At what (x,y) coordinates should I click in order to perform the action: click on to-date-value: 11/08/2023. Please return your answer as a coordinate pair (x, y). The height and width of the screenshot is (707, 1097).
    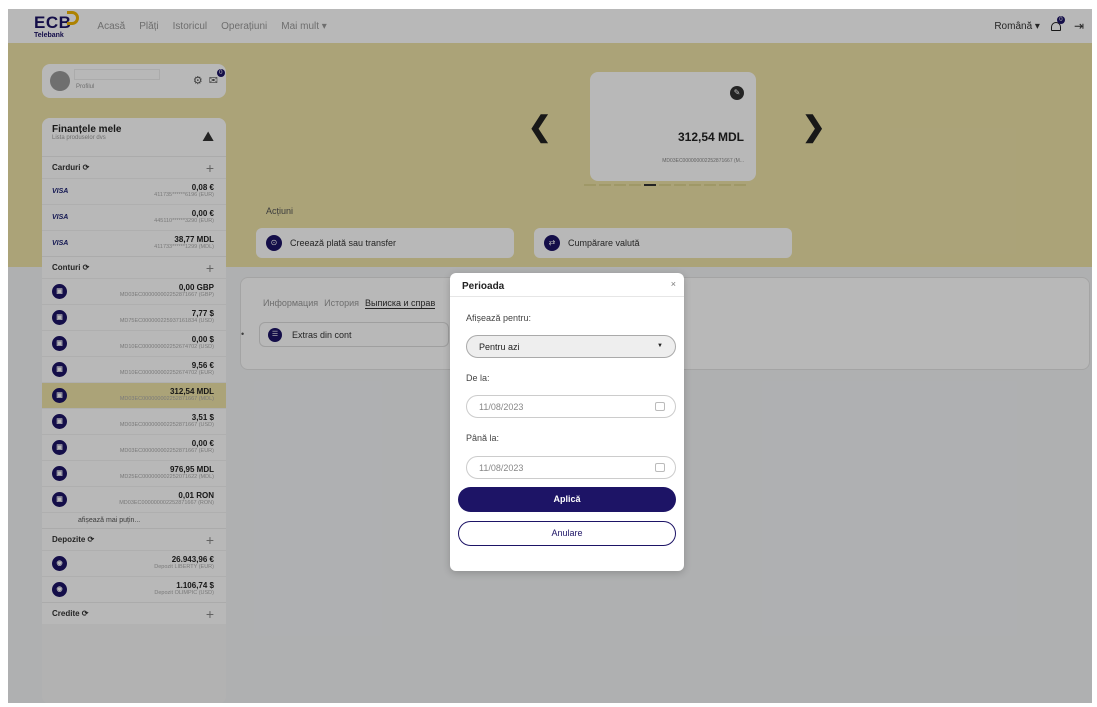
    Looking at the image, I should click on (501, 468).